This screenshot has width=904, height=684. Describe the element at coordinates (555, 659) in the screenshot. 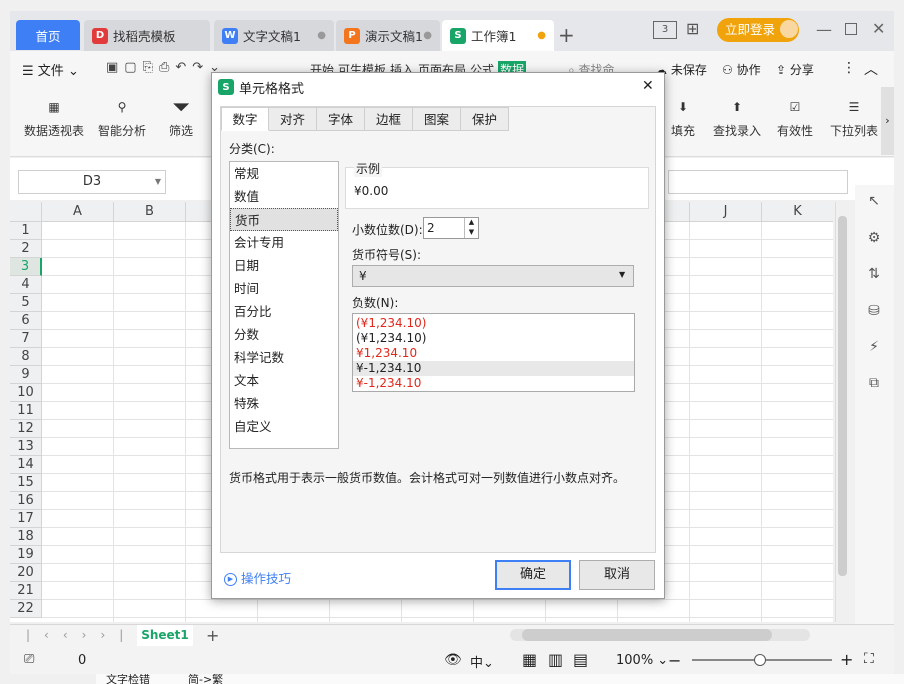

I see `page-layout-view-icon: ▥` at that location.